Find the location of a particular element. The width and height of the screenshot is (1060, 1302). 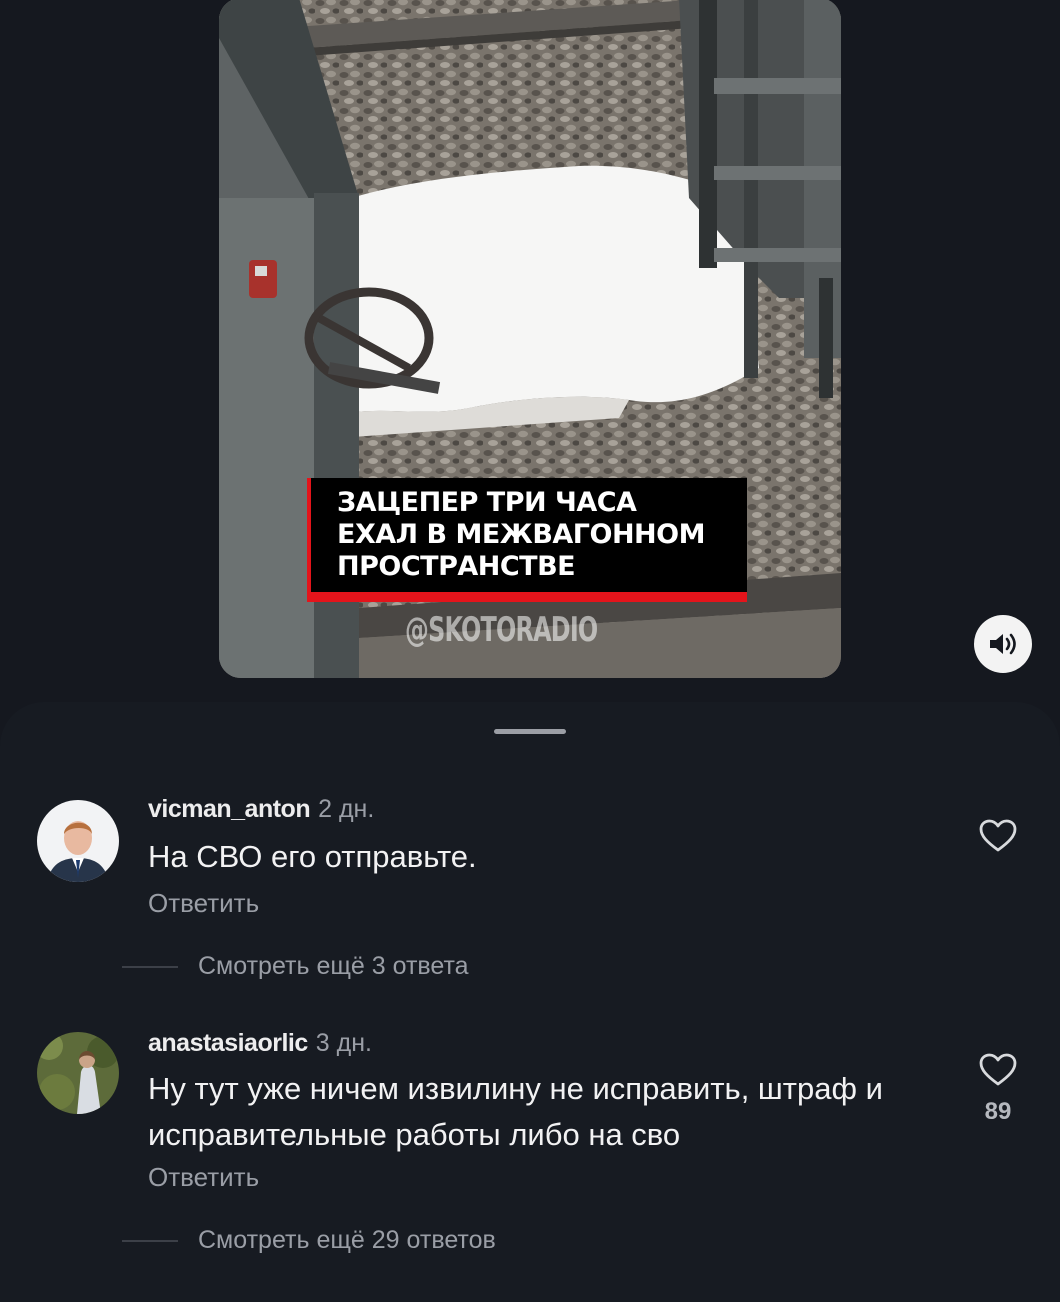

drag-handle is located at coordinates (530, 731).